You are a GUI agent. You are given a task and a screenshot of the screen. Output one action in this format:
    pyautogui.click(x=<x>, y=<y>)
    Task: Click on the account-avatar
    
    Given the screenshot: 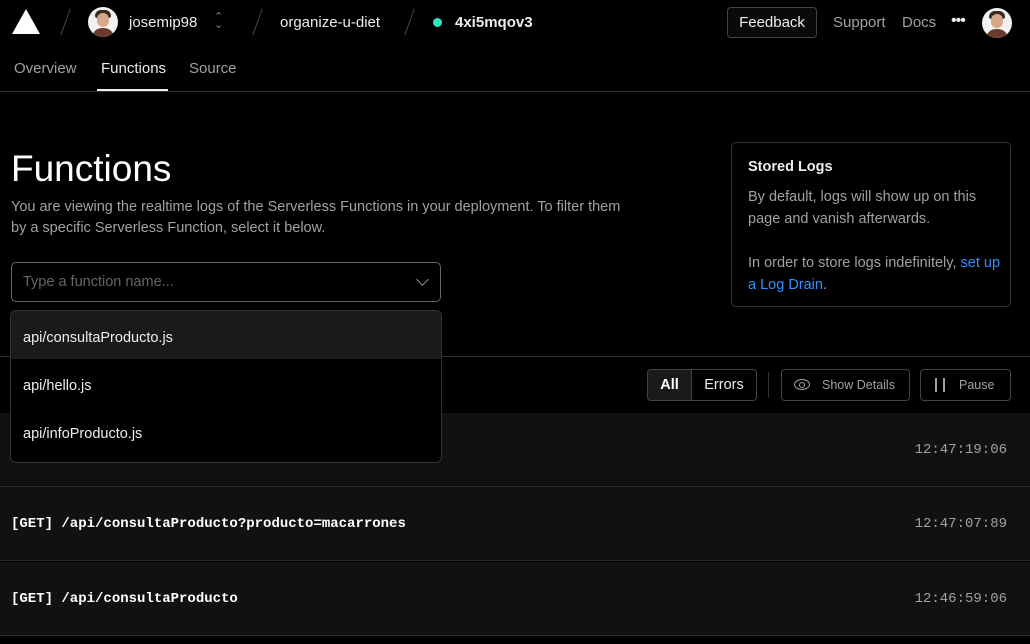 What is the action you would take?
    pyautogui.click(x=997, y=23)
    